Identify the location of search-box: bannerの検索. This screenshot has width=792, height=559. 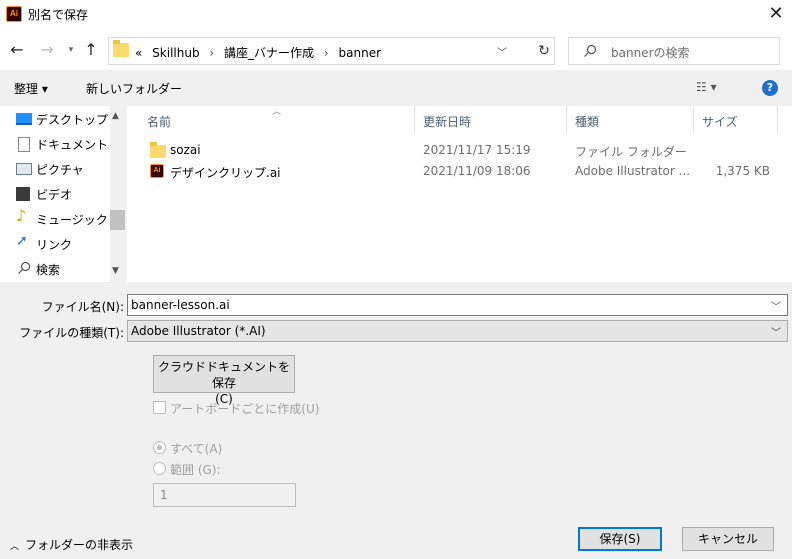
(674, 51).